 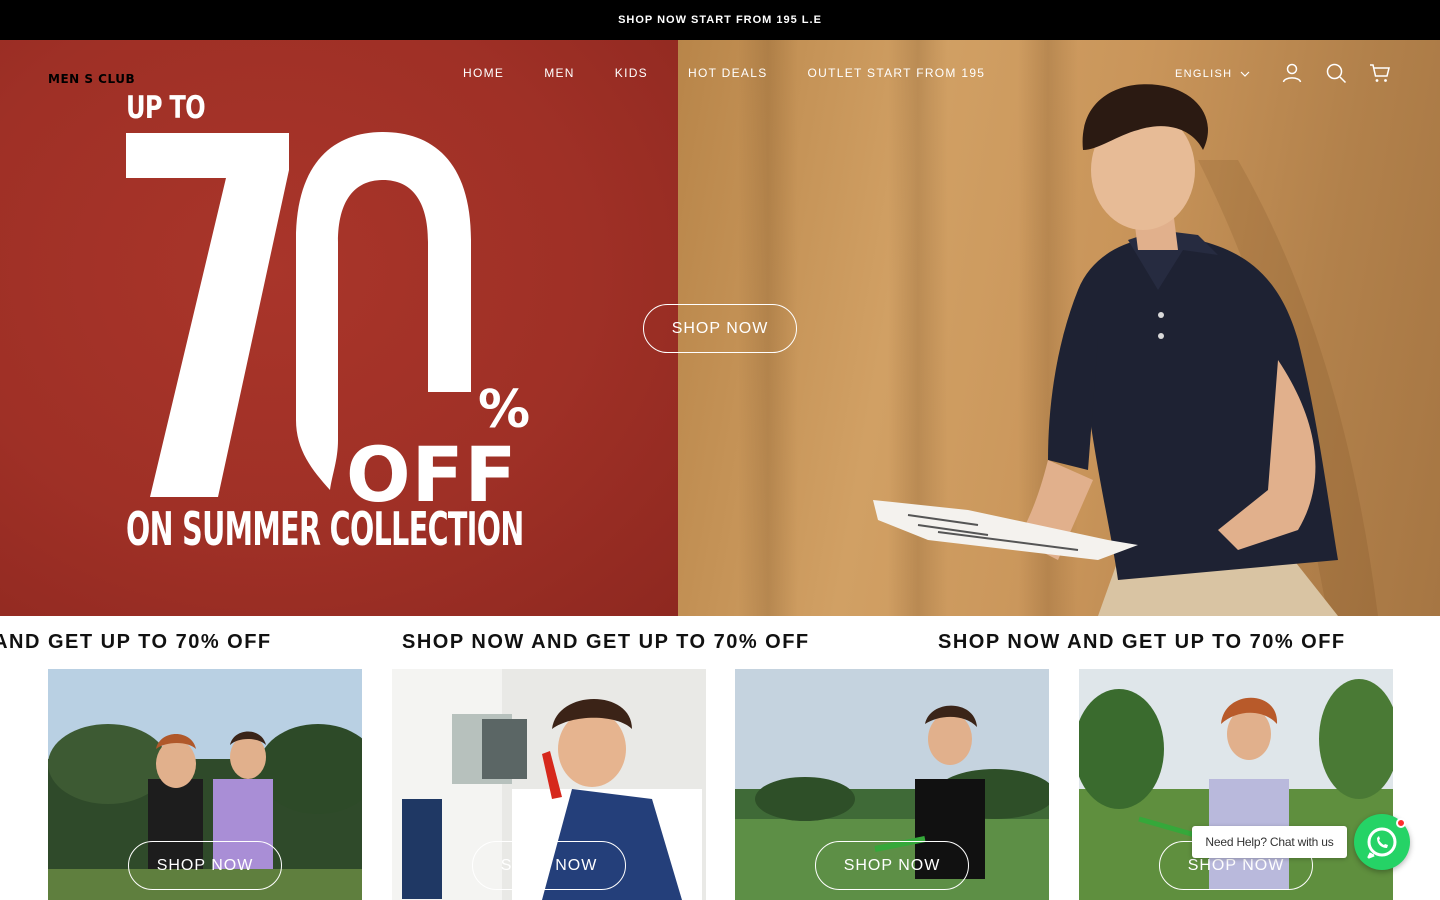 What do you see at coordinates (1380, 73) in the screenshot?
I see `cart-icon` at bounding box center [1380, 73].